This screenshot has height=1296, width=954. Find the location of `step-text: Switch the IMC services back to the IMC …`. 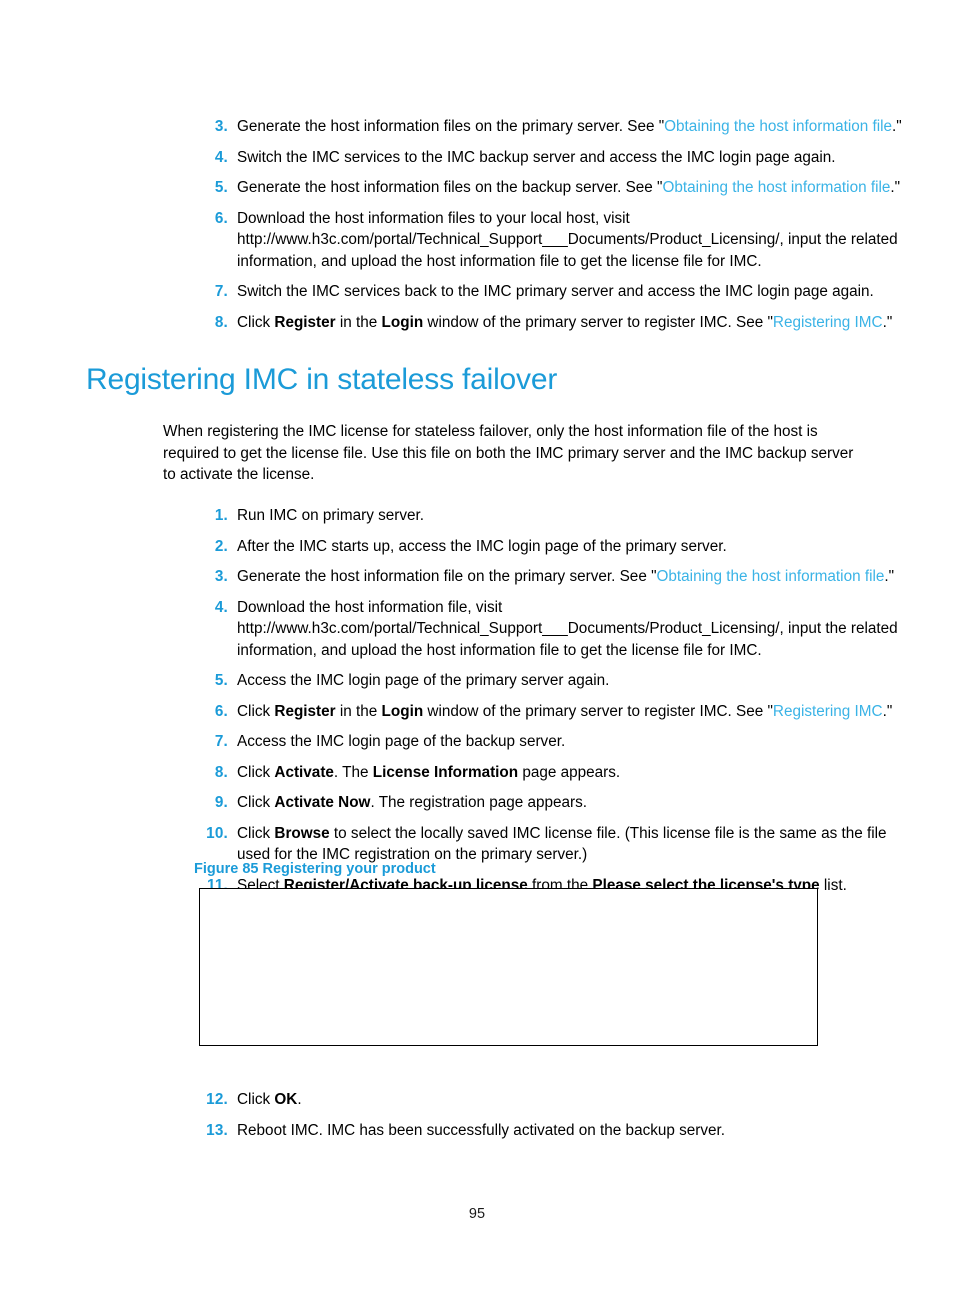

step-text: Switch the IMC services back to the IMC … is located at coordinates (555, 291).